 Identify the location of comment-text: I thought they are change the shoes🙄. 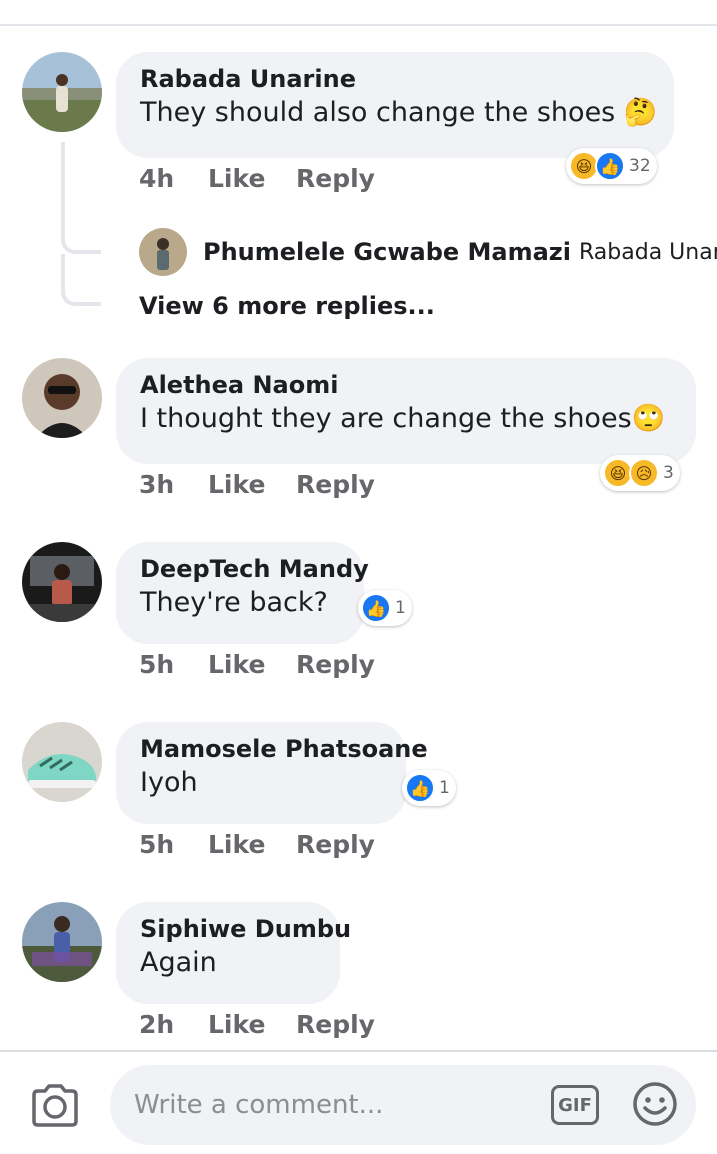
(403, 418).